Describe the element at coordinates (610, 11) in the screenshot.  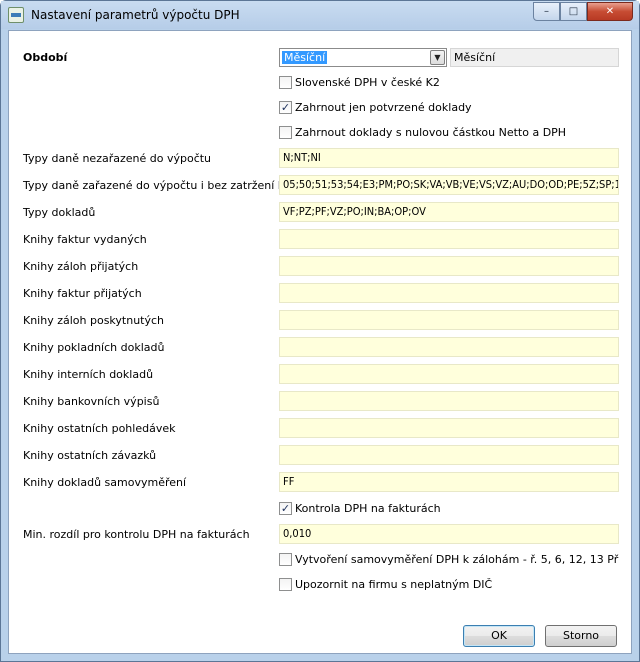
I see `close-button: ✕` at that location.